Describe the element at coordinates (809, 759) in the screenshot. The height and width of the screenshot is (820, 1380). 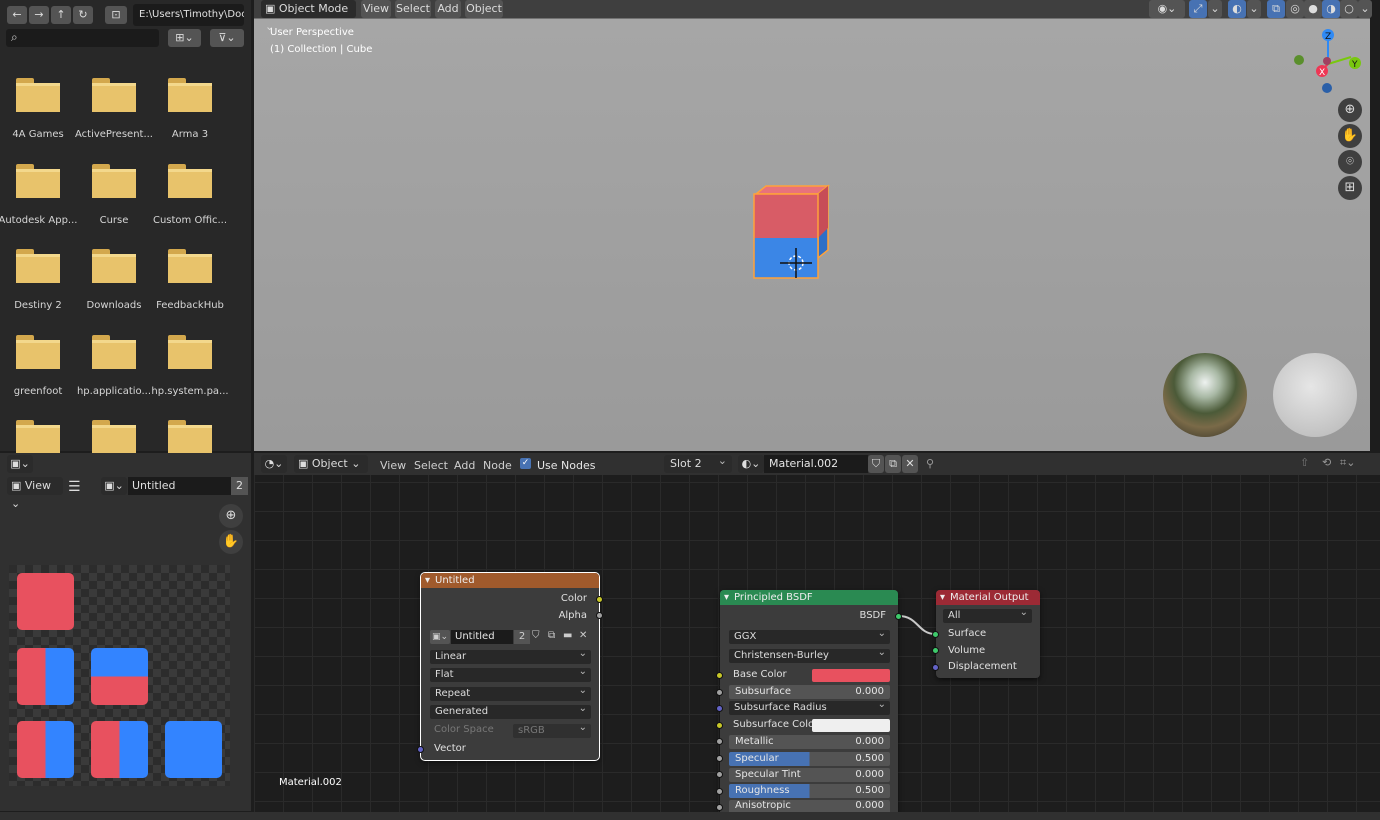
I see `specular-field: Specular 0.500` at that location.